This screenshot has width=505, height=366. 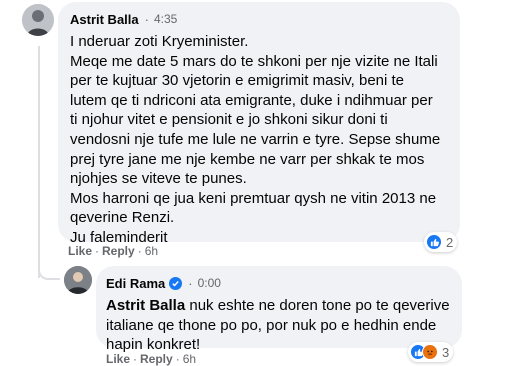 I want to click on like-icon, so click(x=434, y=242).